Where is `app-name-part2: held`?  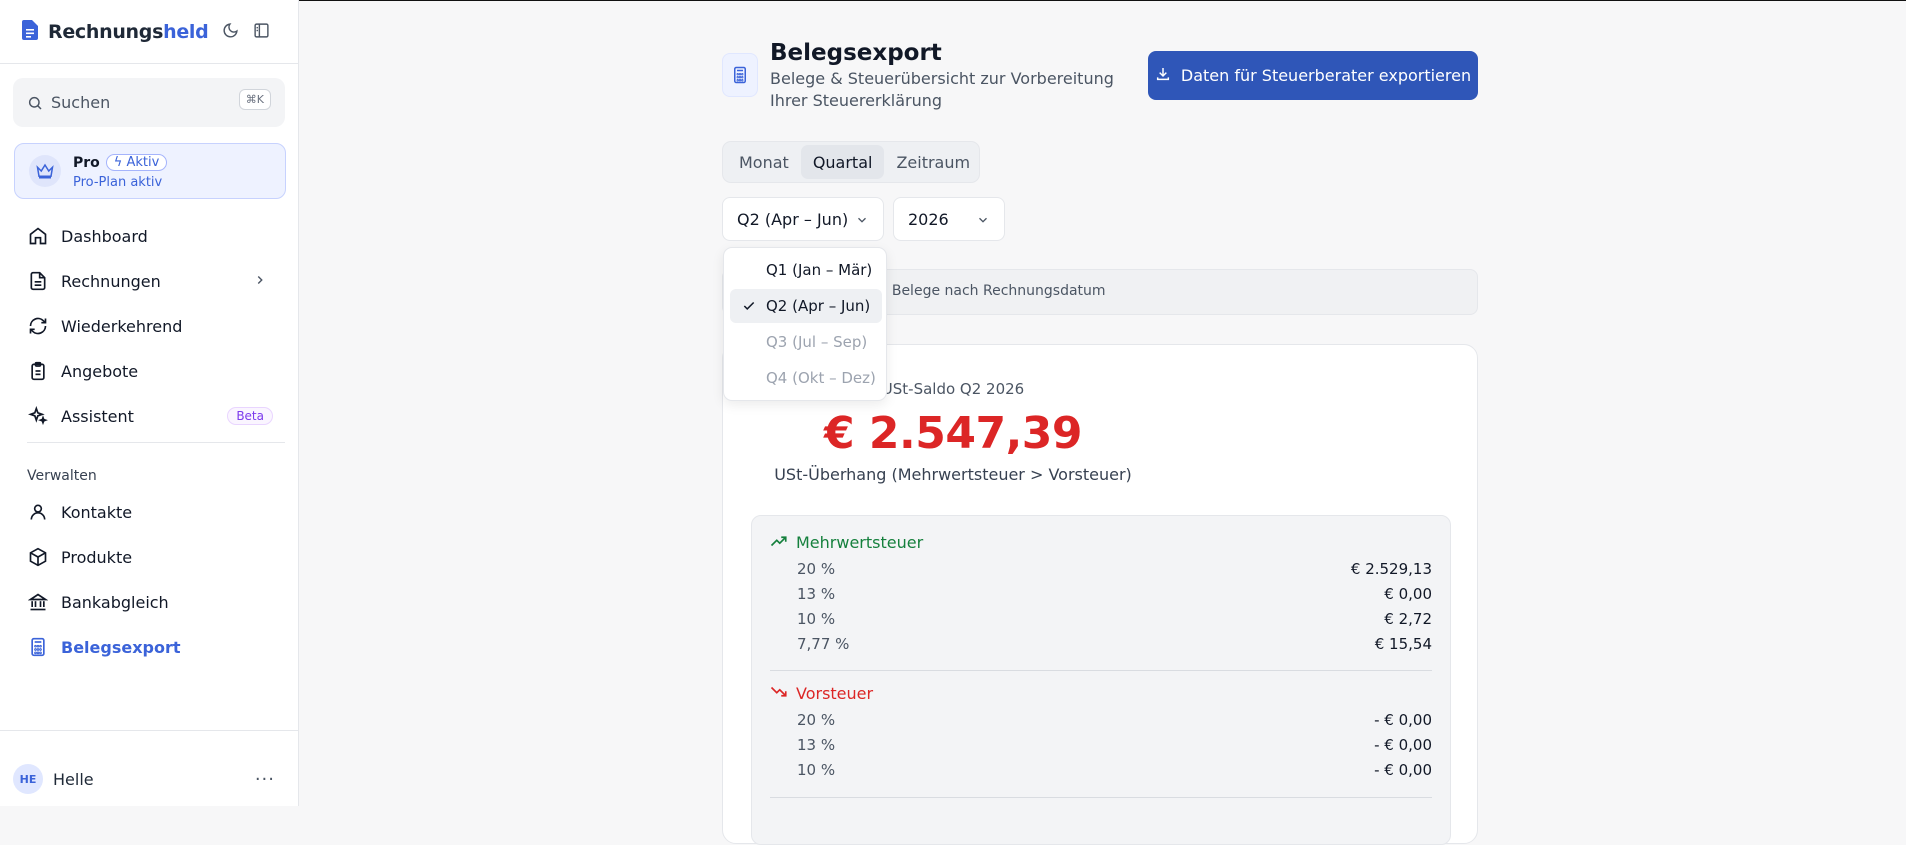
app-name-part2: held is located at coordinates (186, 32).